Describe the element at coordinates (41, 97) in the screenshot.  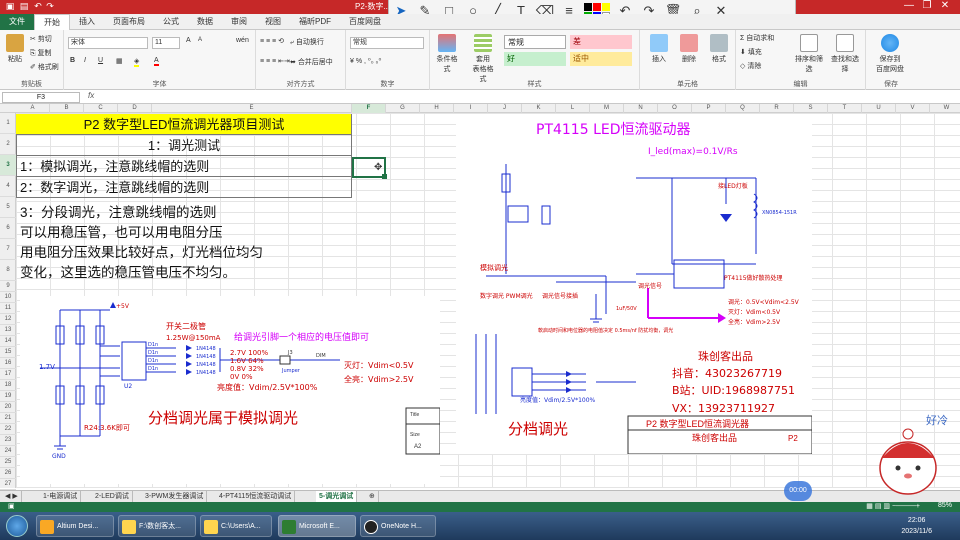
I see `name-box: F3` at that location.